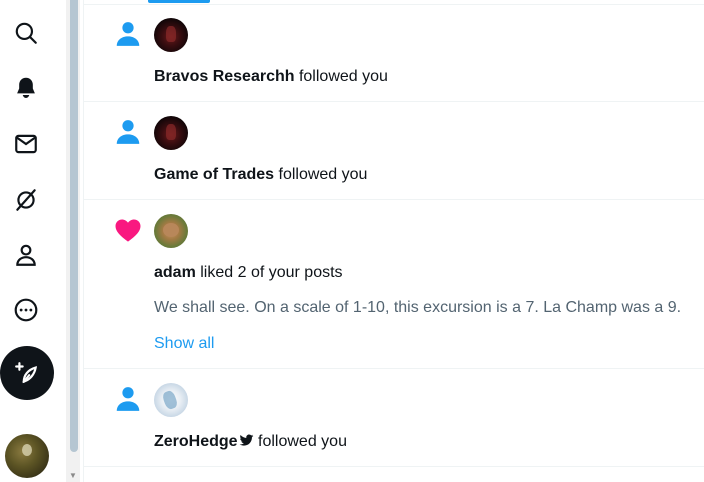  Describe the element at coordinates (73, 476) in the screenshot. I see `scroll-down-arrow: ▼` at that location.